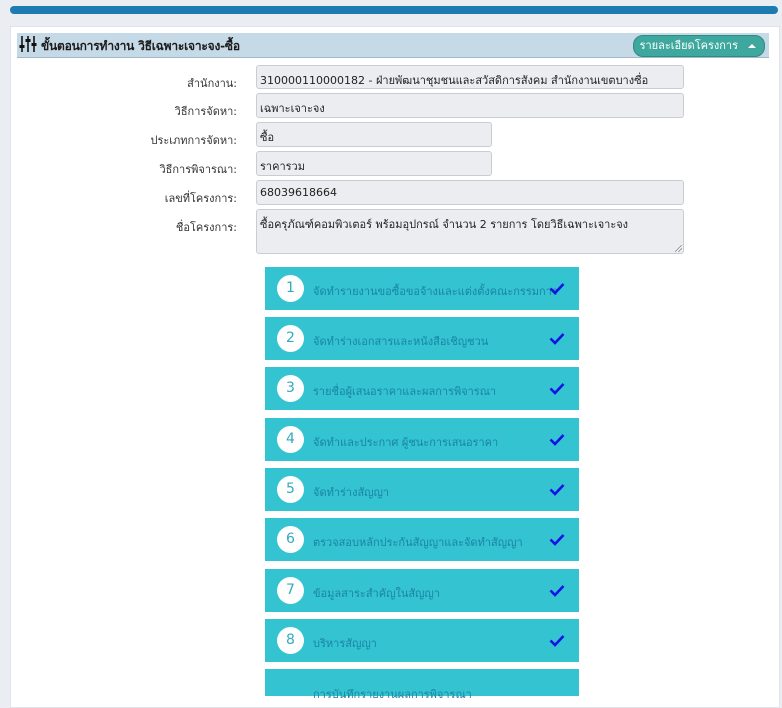 The height and width of the screenshot is (708, 782). What do you see at coordinates (345, 643) in the screenshot?
I see `step-label: บริหารสัญญา` at bounding box center [345, 643].